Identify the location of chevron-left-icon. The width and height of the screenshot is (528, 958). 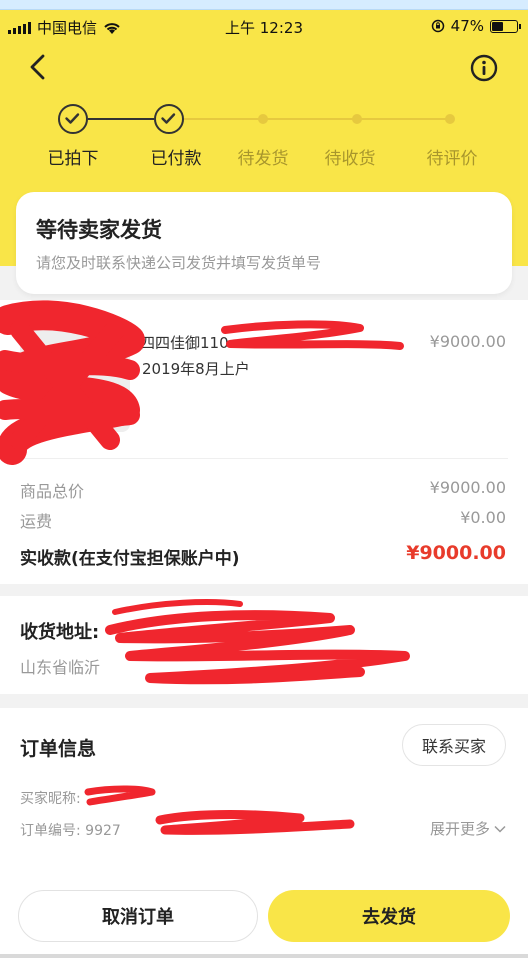
(37, 67).